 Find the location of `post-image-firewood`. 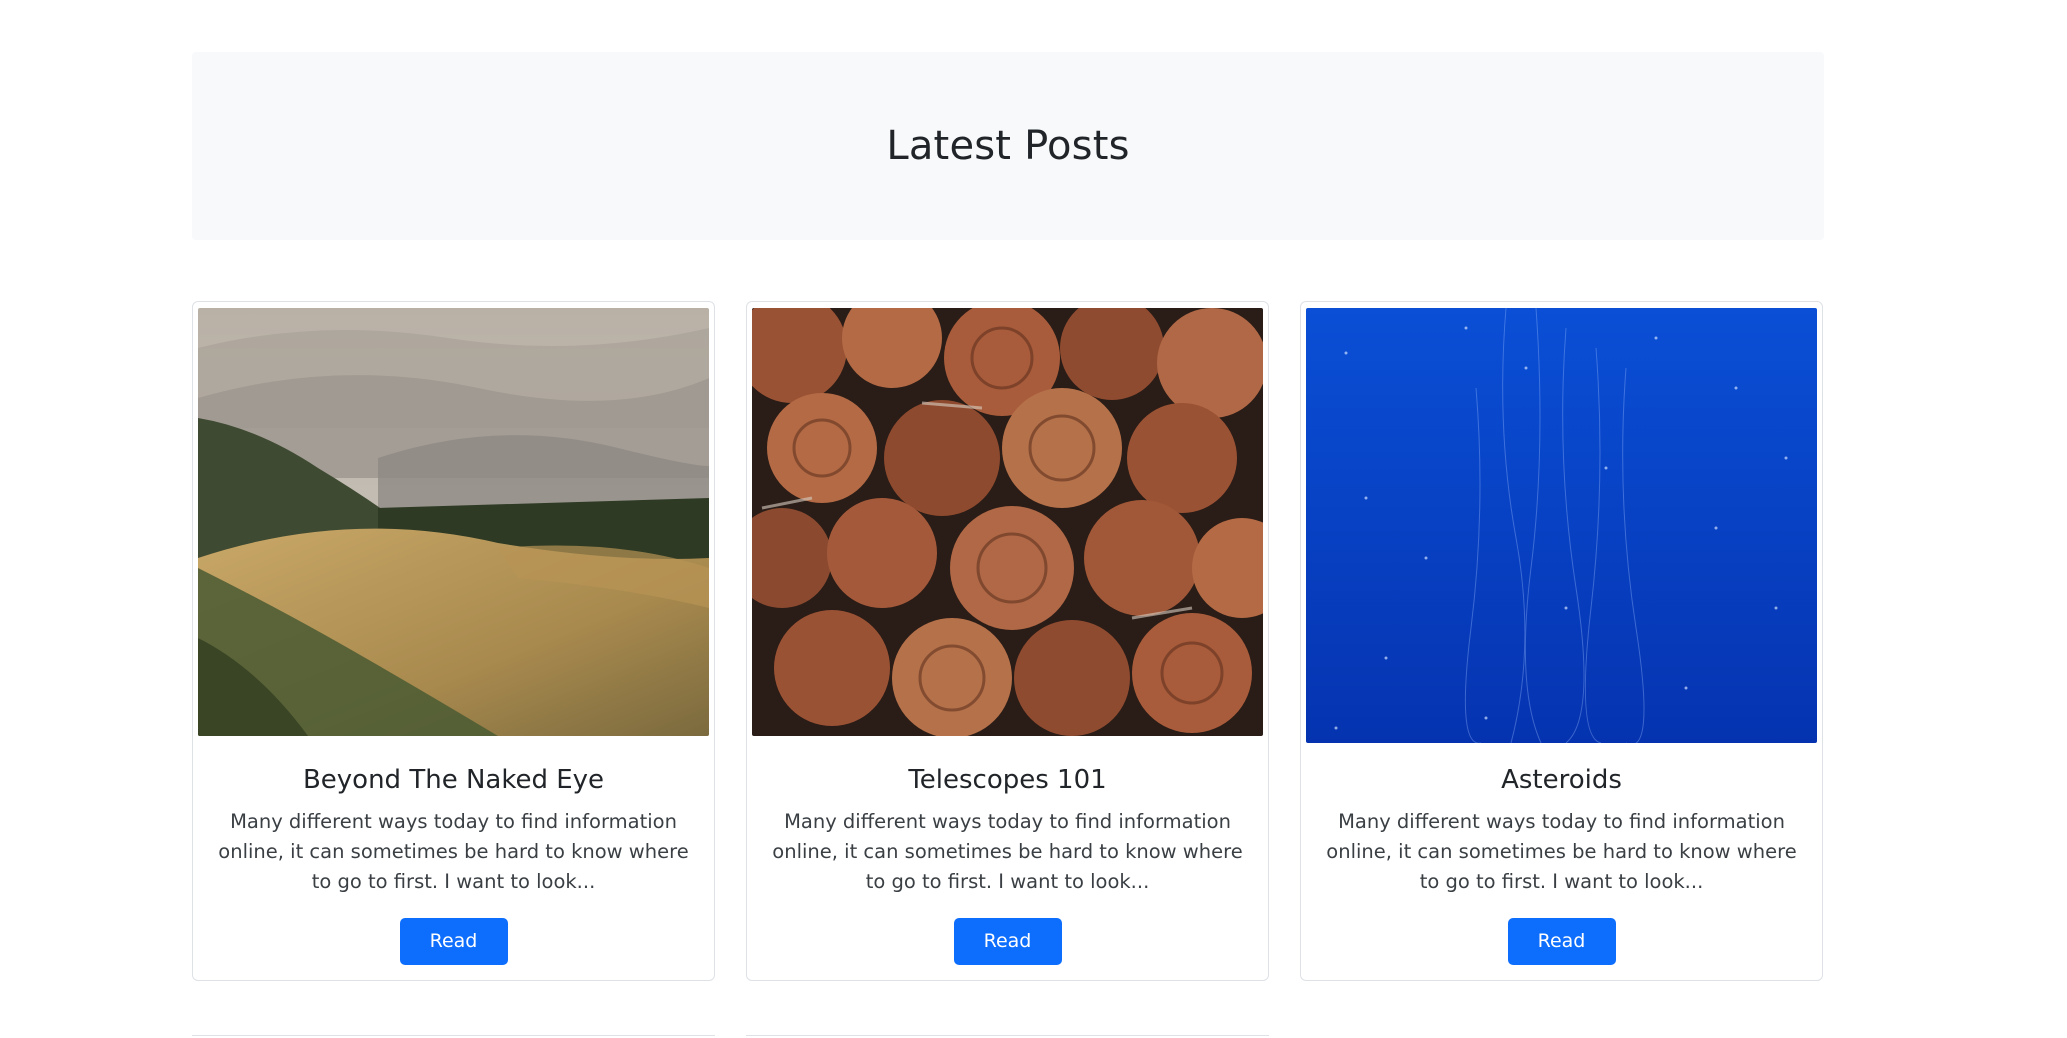

post-image-firewood is located at coordinates (1007, 522).